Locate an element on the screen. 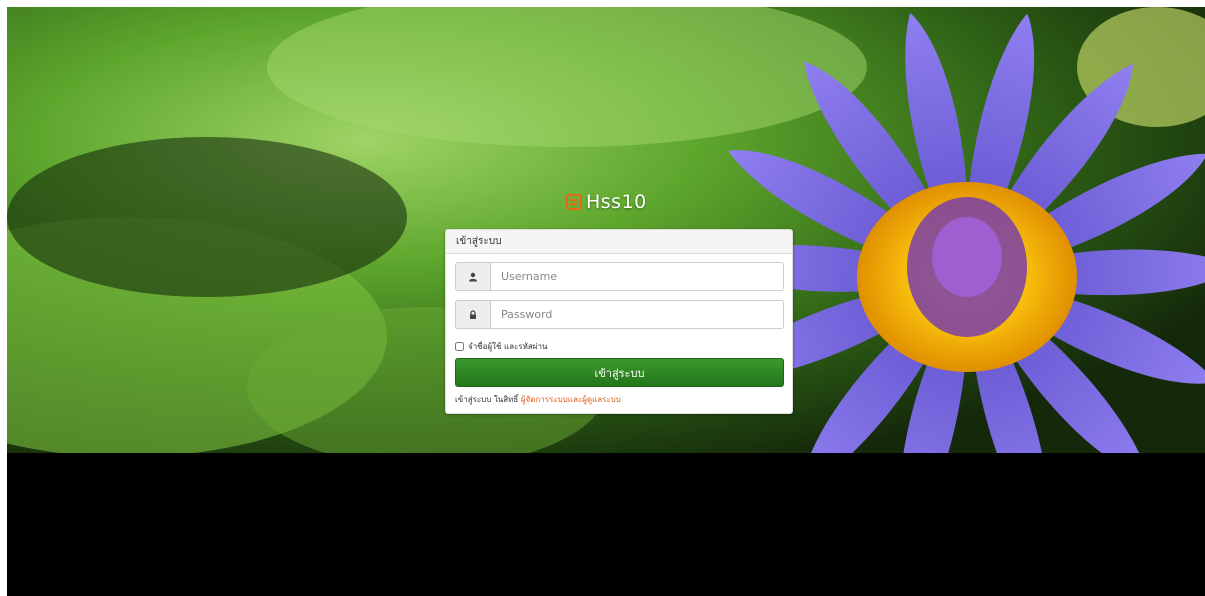  login-panel: เข้าสู่ระบบ จำชื่อผู้ใช้ และรหัสผ่าน is located at coordinates (619, 321).